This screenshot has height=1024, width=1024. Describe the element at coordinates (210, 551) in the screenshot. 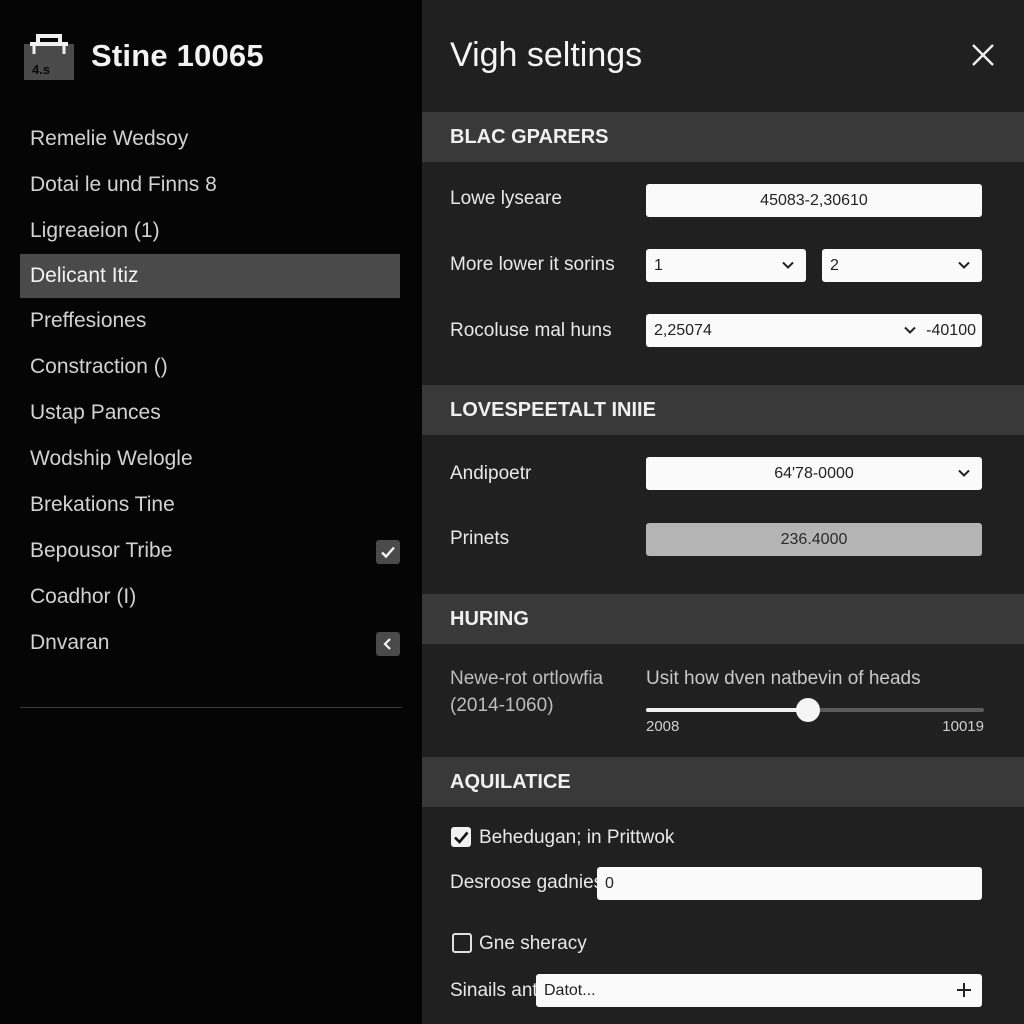

I see `sidebar-item-bepousor-tribe: Bepousor Tribe` at that location.